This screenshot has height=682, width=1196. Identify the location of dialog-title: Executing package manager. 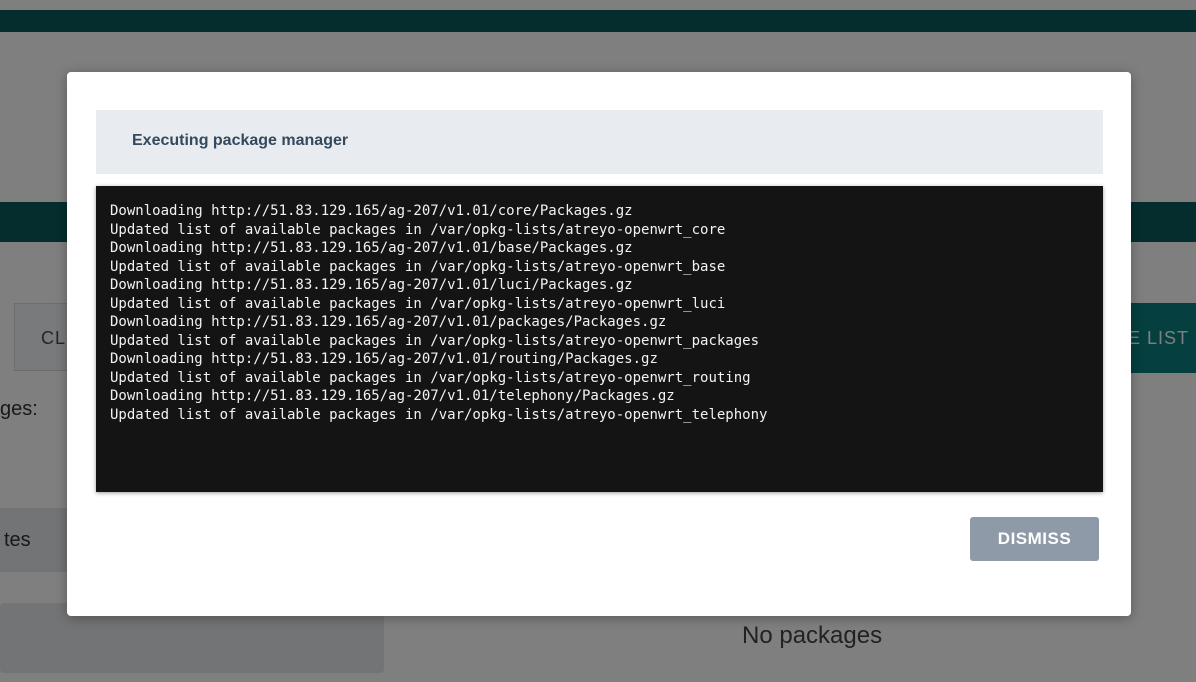
(240, 140).